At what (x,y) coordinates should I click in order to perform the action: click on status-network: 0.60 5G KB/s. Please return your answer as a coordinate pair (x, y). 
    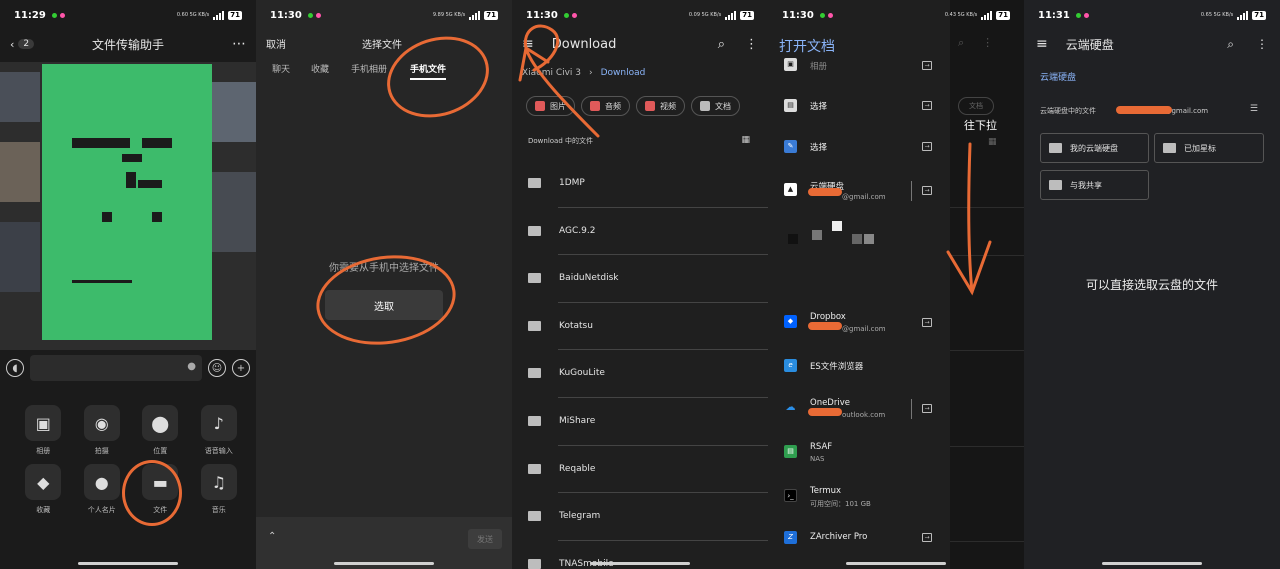
    Looking at the image, I should click on (193, 14).